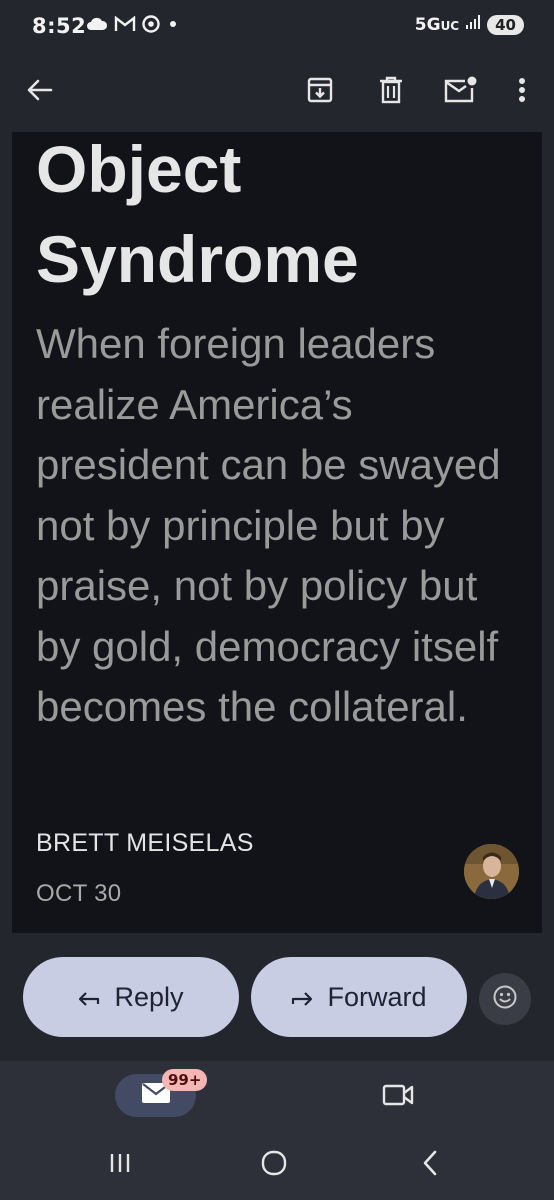  I want to click on article-title: Object Syndrome, so click(281, 218).